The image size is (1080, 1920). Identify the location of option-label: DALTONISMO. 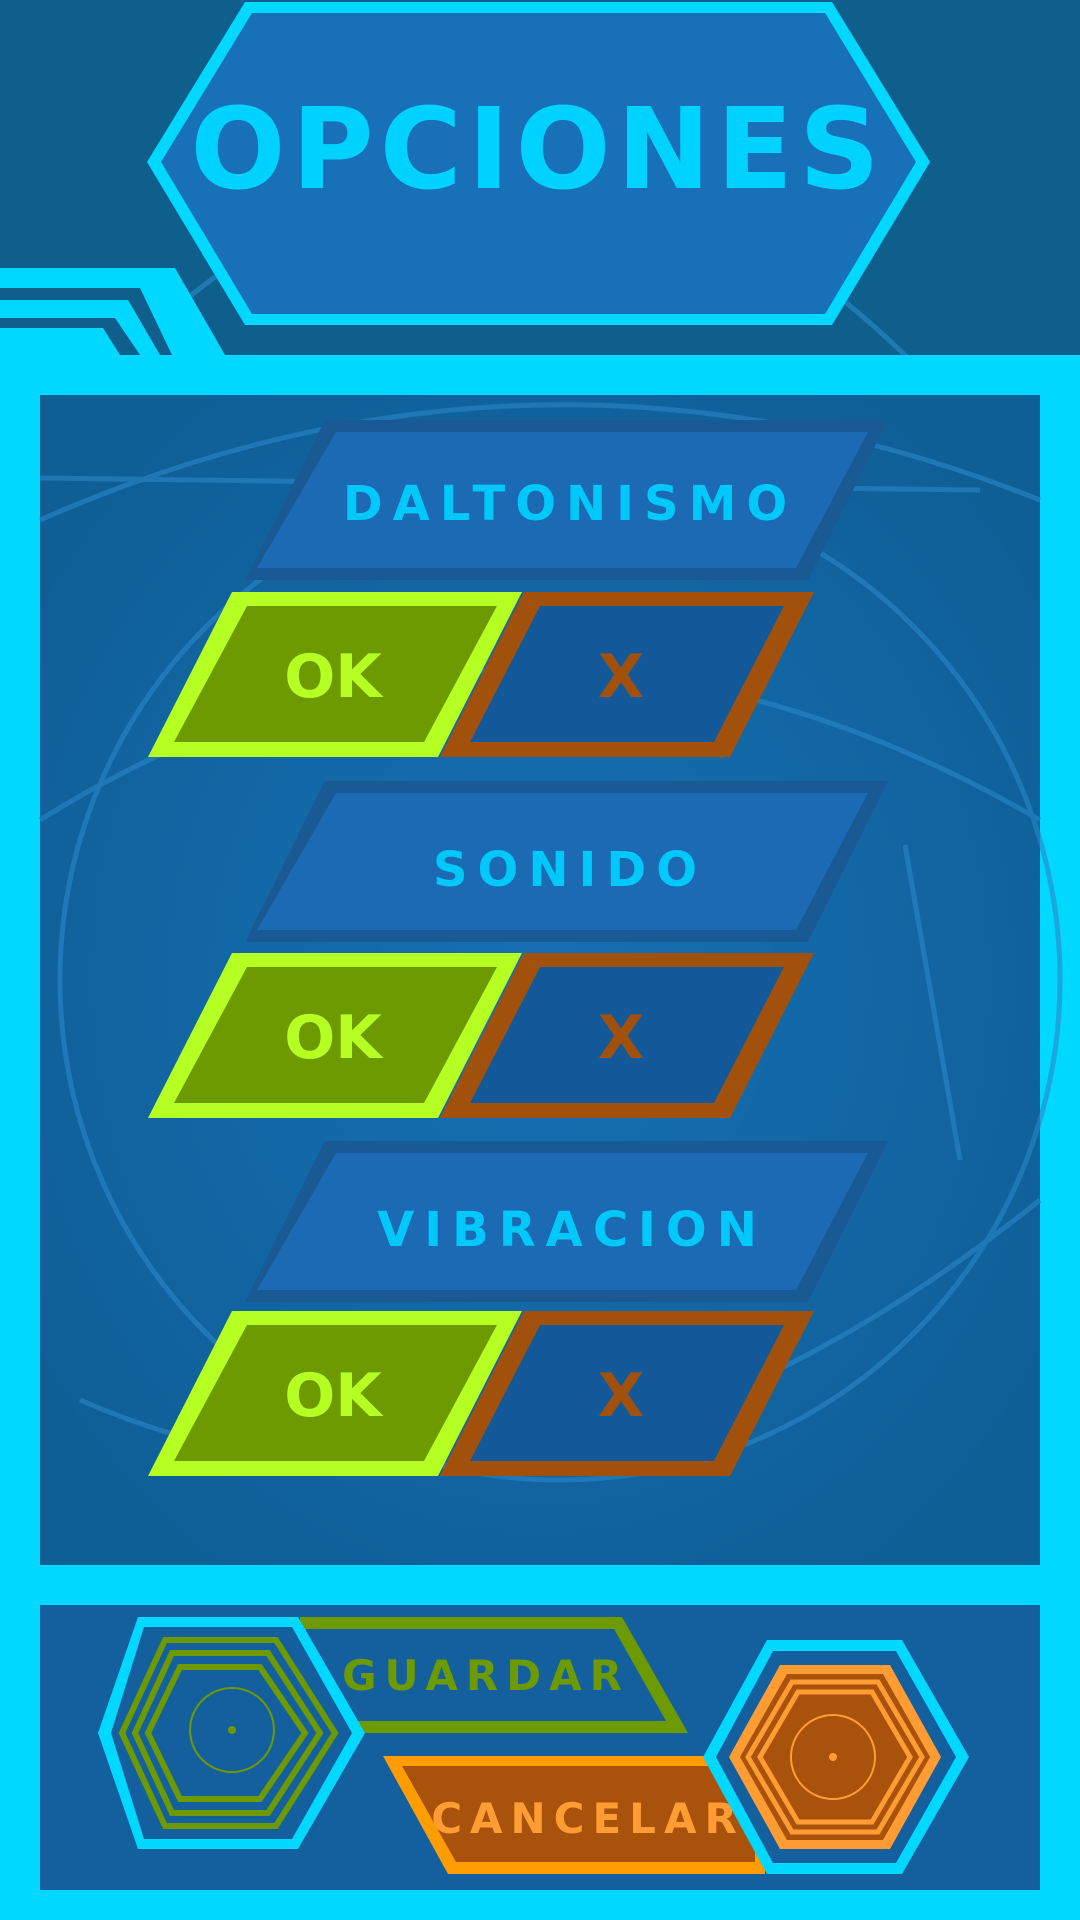
(570, 504).